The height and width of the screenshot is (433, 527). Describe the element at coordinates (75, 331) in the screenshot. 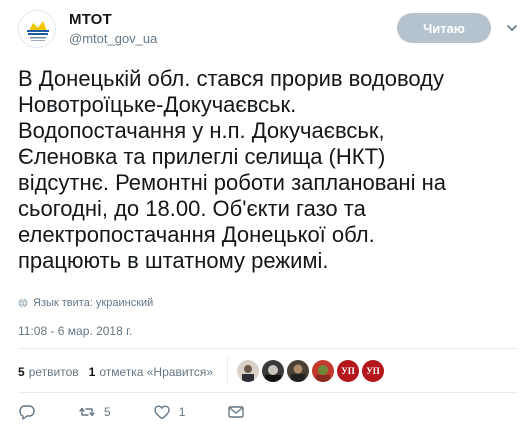

I see `tweet-timestamp: 11:08 - 6 мар. 2018 г.` at that location.